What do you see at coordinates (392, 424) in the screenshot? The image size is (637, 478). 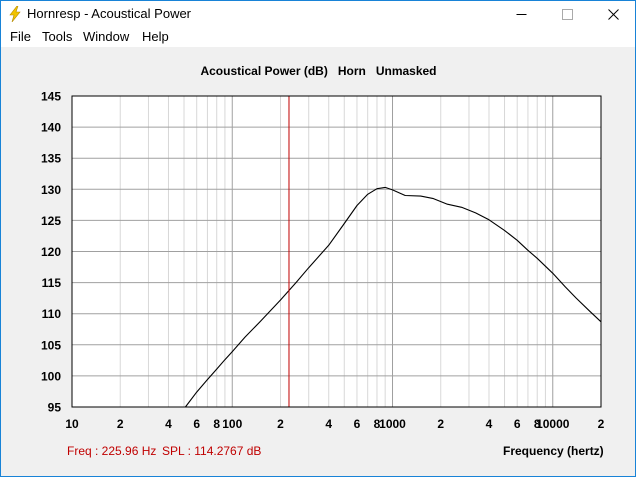 I see `x-tick-label: 1000` at bounding box center [392, 424].